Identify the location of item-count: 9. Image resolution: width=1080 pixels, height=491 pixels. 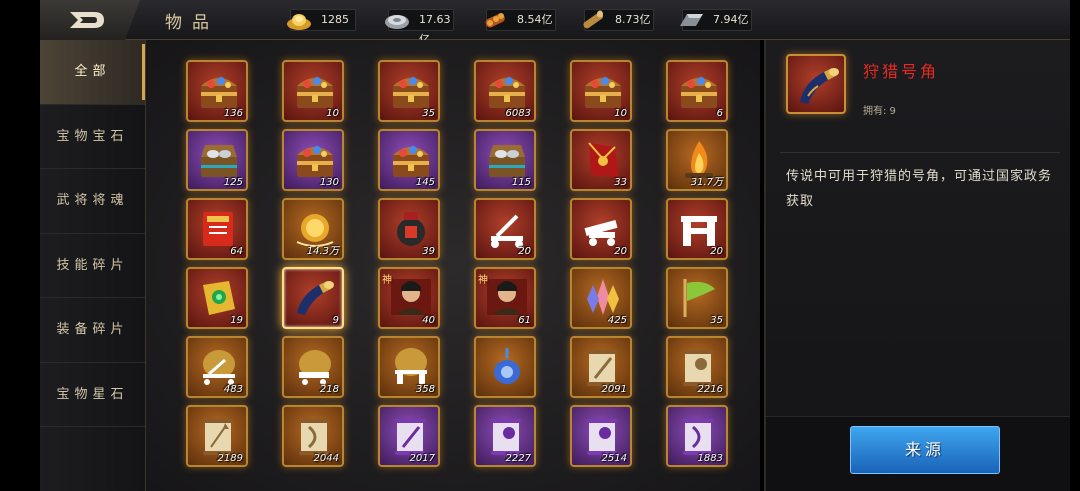
(335, 320).